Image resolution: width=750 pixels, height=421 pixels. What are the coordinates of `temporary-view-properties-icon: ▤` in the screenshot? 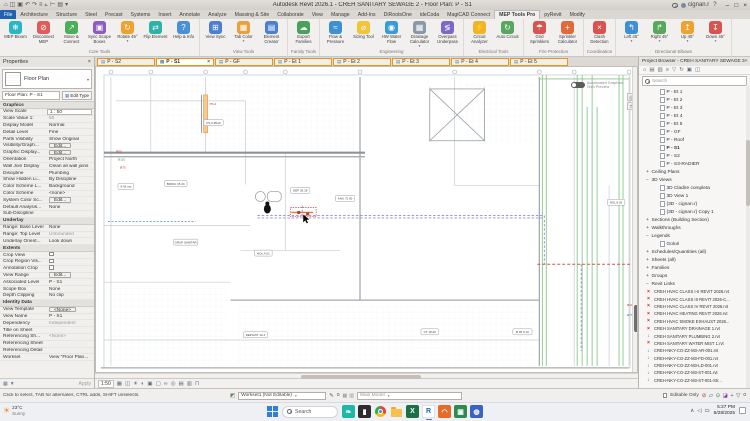 It's located at (181, 384).